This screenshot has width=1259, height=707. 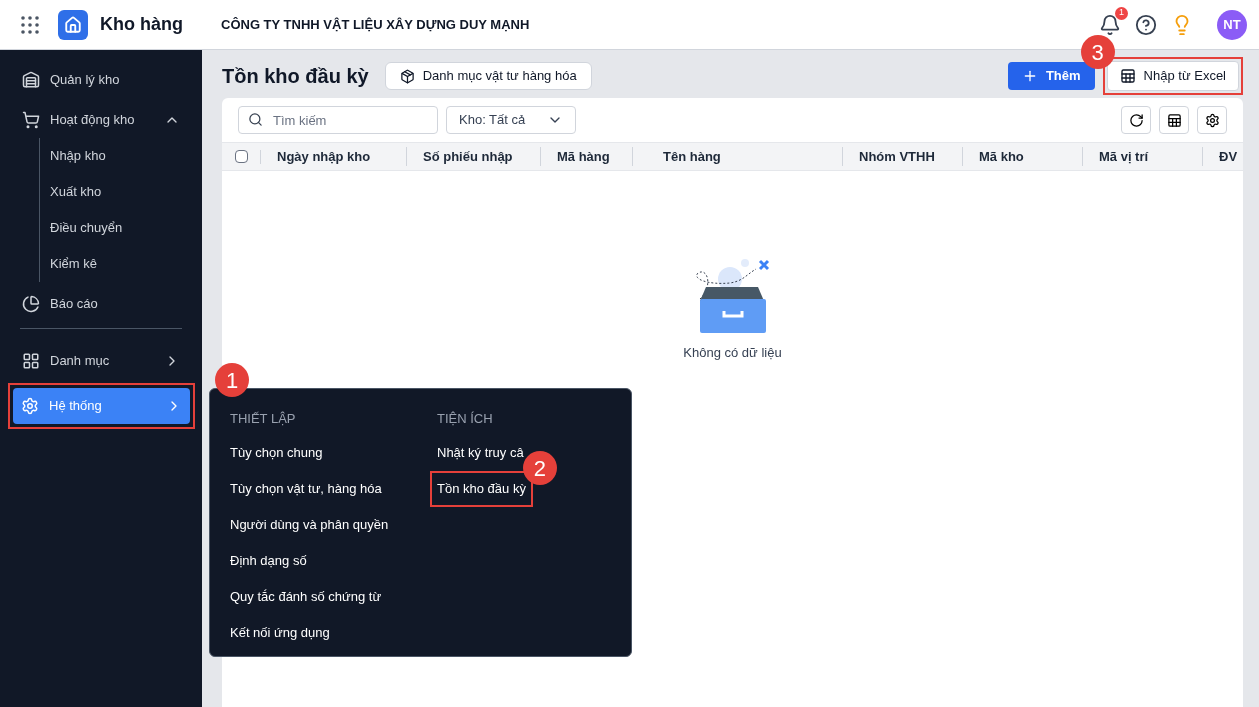 I want to click on sidebar-item: Báo cáo, so click(x=101, y=304).